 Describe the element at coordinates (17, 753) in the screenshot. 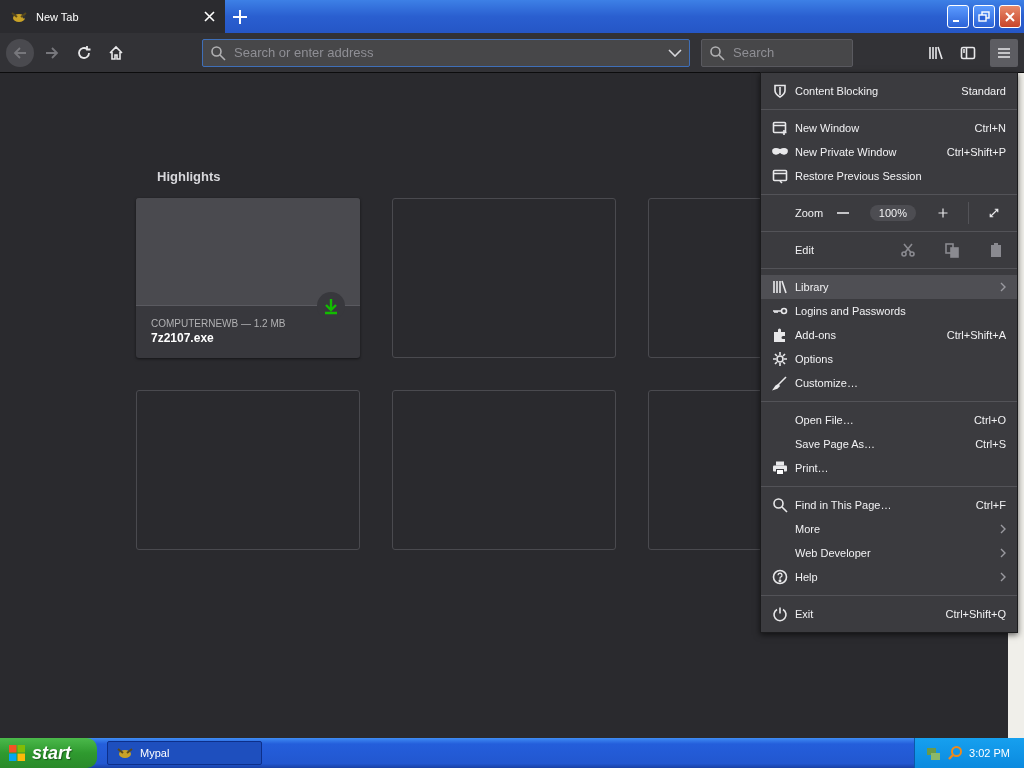

I see `windows-logo-icon` at that location.